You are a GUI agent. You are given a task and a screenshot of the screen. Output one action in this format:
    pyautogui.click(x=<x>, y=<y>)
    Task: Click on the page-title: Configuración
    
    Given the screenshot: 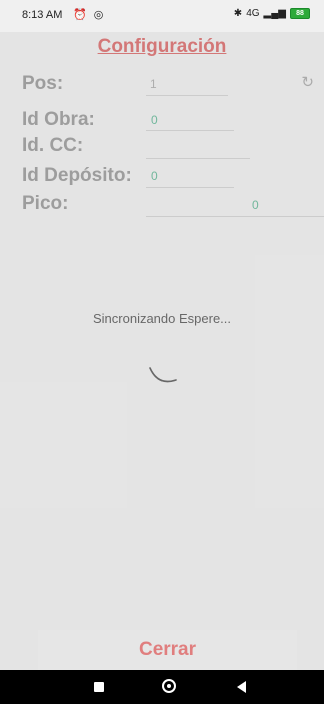 What is the action you would take?
    pyautogui.click(x=162, y=46)
    